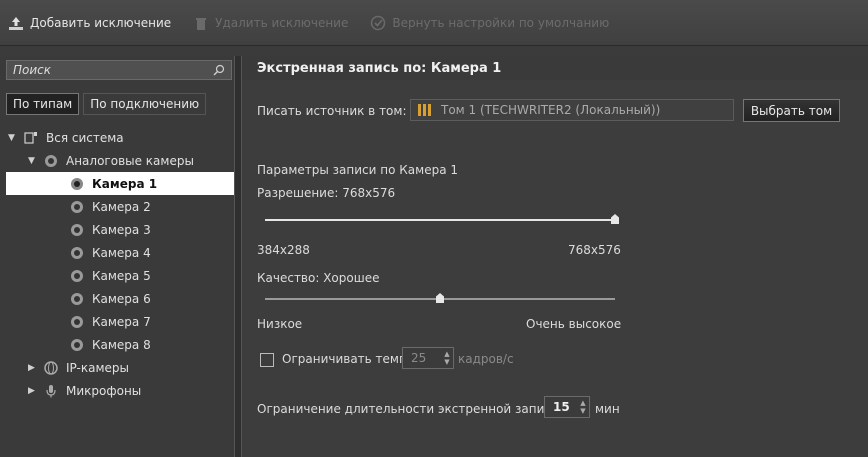 This screenshot has width=868, height=457. Describe the element at coordinates (30, 137) in the screenshot. I see `system-icon` at that location.